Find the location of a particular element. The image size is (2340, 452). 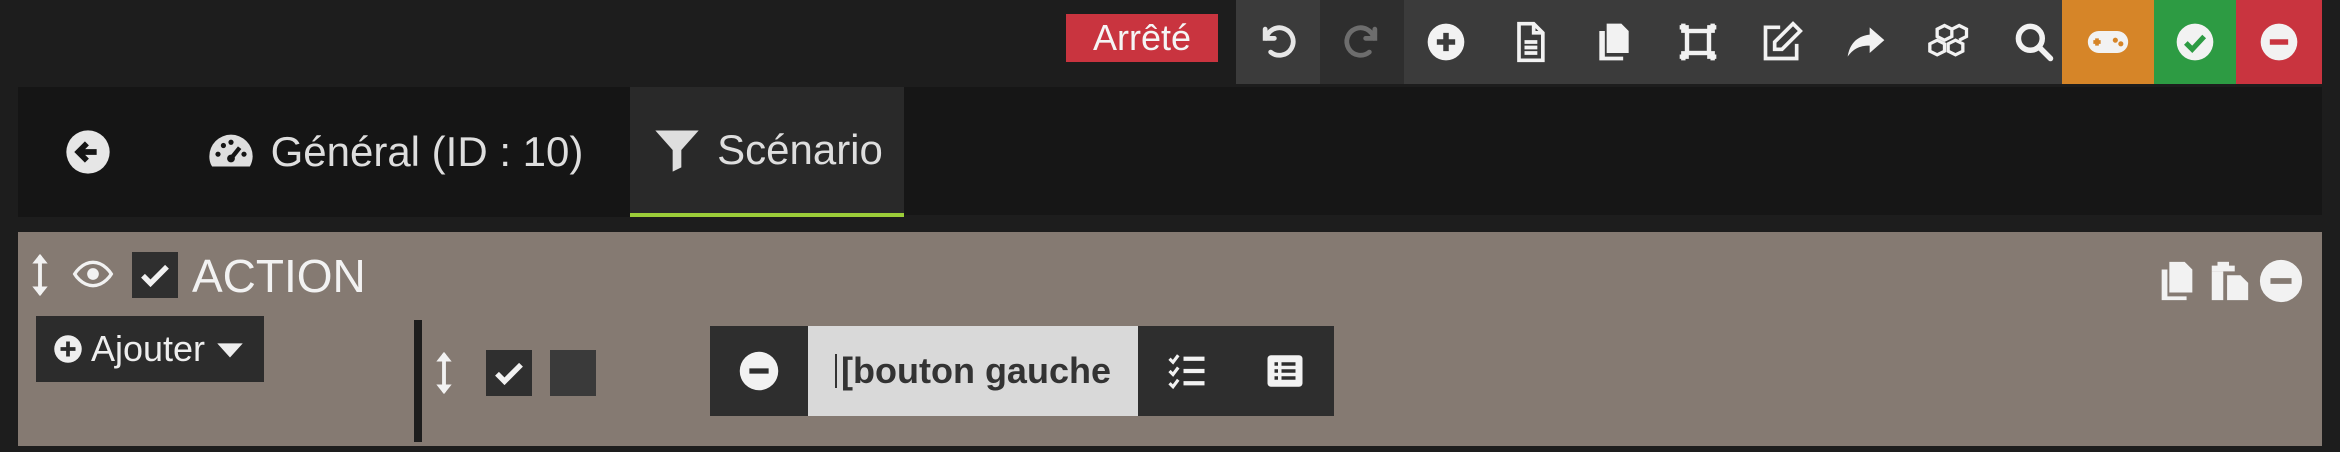

frame-icon is located at coordinates (1698, 42).